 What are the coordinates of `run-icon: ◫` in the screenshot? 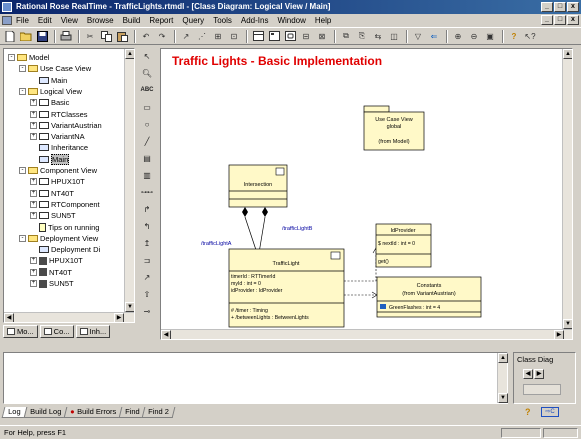 It's located at (394, 36).